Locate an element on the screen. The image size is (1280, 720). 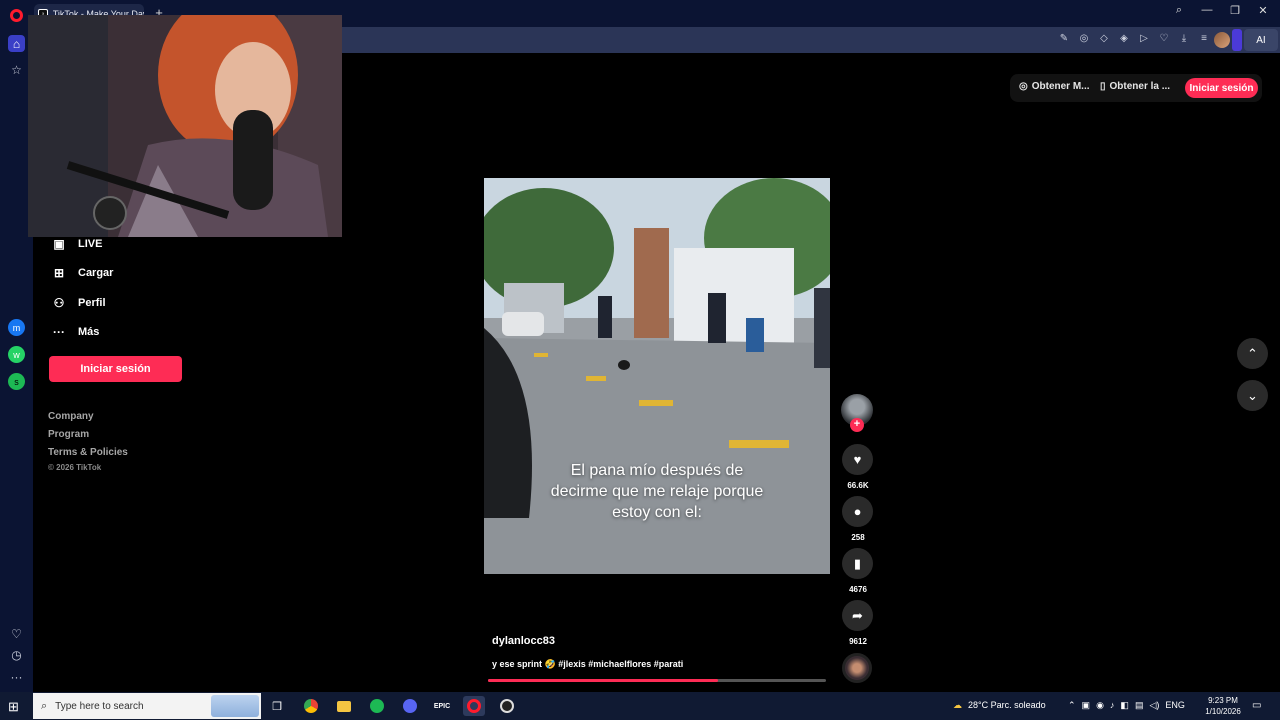
share-count: 9612 is located at coordinates (858, 641).